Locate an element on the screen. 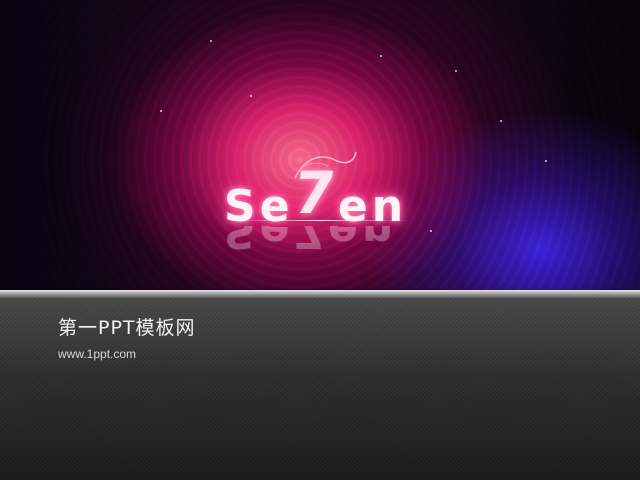 The image size is (640, 480). logo-underline is located at coordinates (320, 220).